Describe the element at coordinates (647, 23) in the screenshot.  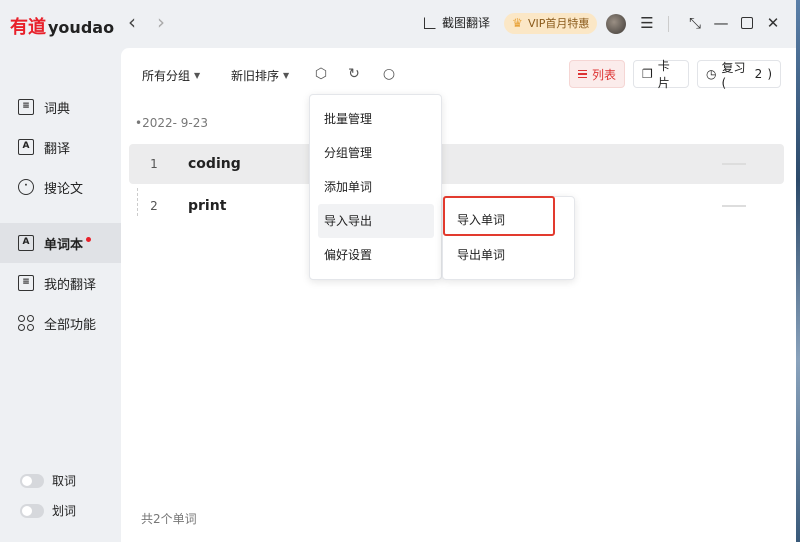
I see `menu-icon: ☰` at that location.